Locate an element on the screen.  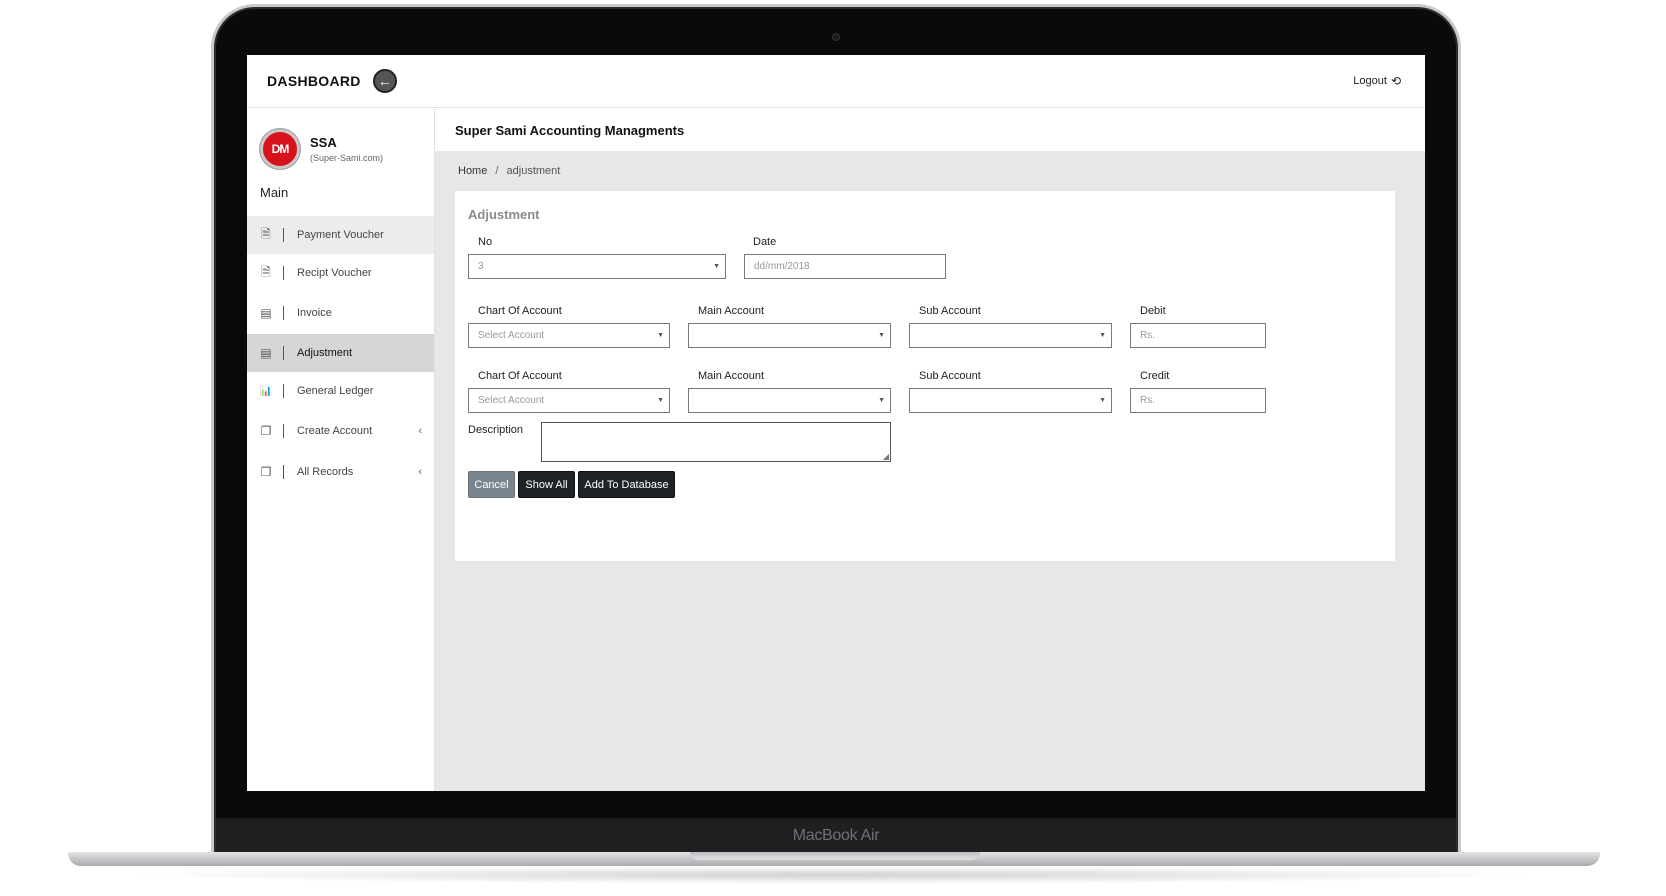
avatar: DM is located at coordinates (280, 149).